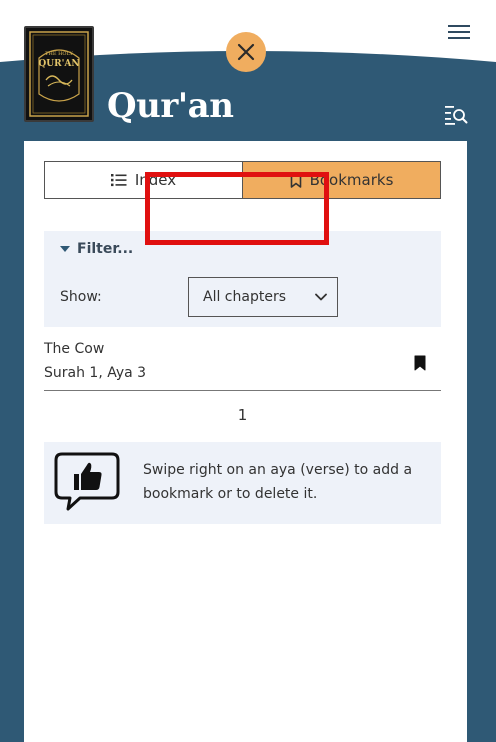  Describe the element at coordinates (65, 249) in the screenshot. I see `caret-down-icon` at that location.